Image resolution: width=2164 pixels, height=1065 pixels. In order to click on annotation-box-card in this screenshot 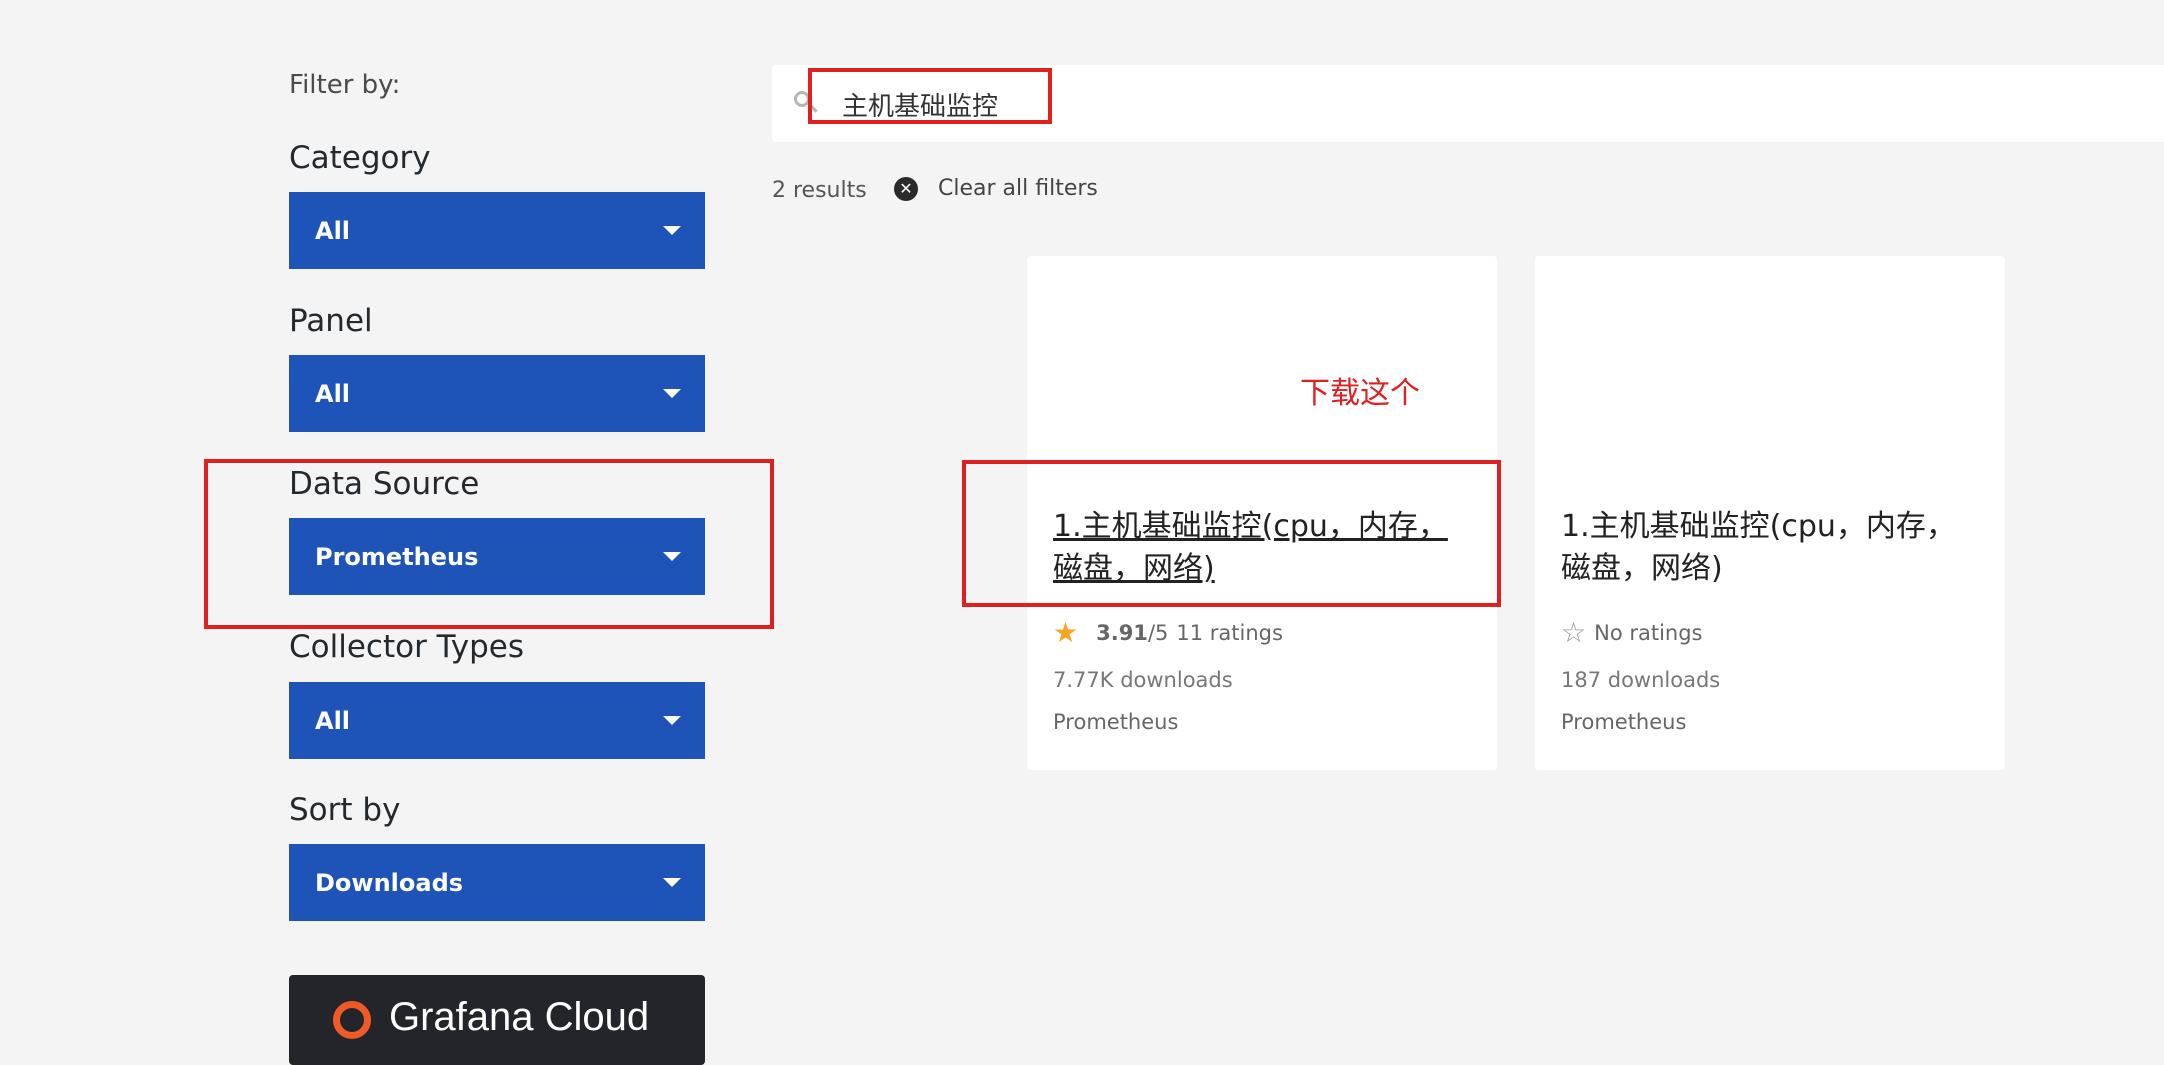, I will do `click(1231, 533)`.